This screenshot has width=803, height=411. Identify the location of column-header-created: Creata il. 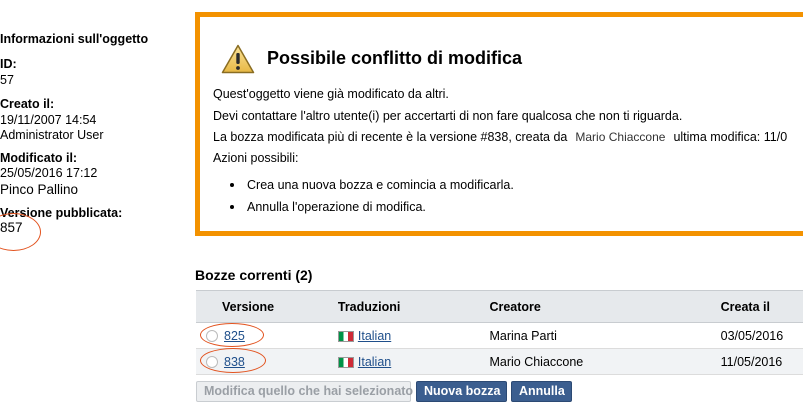
(760, 306).